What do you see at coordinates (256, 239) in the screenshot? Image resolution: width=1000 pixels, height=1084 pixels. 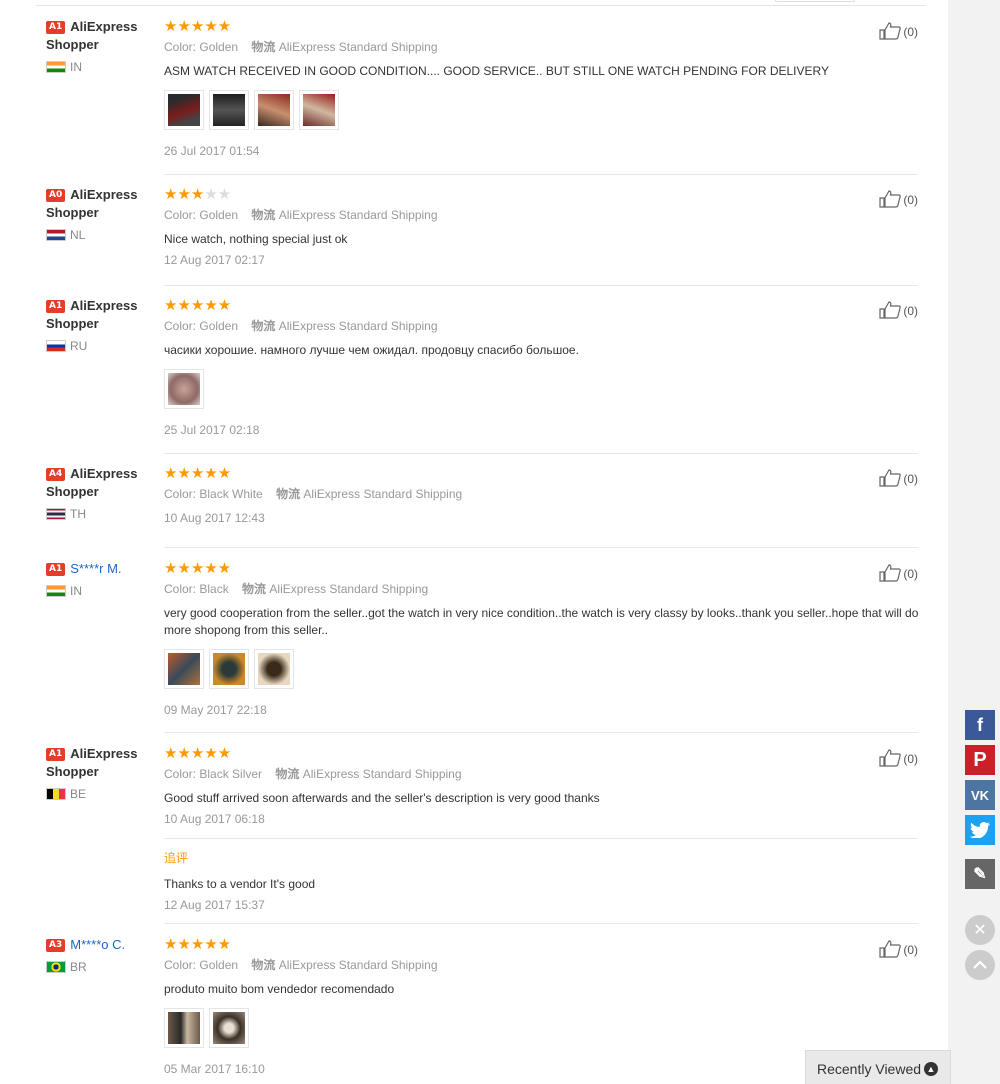 I see `review-text: Nice watch, nothing special just ok` at bounding box center [256, 239].